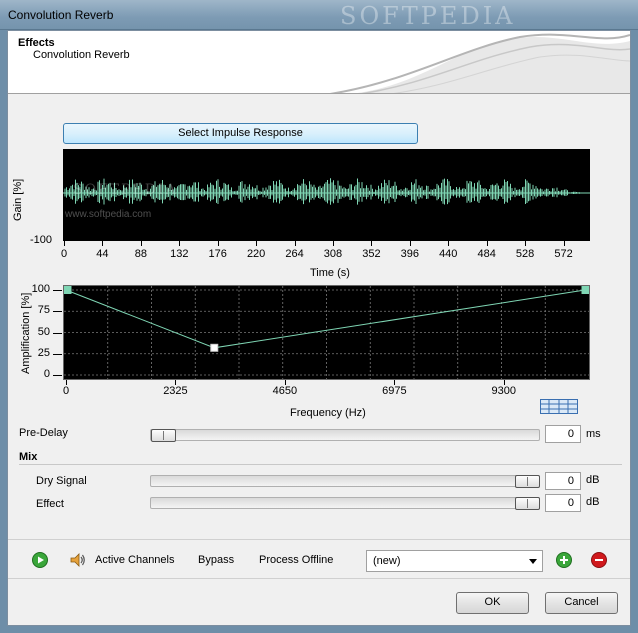  I want to click on add-preset-icon, so click(564, 560).